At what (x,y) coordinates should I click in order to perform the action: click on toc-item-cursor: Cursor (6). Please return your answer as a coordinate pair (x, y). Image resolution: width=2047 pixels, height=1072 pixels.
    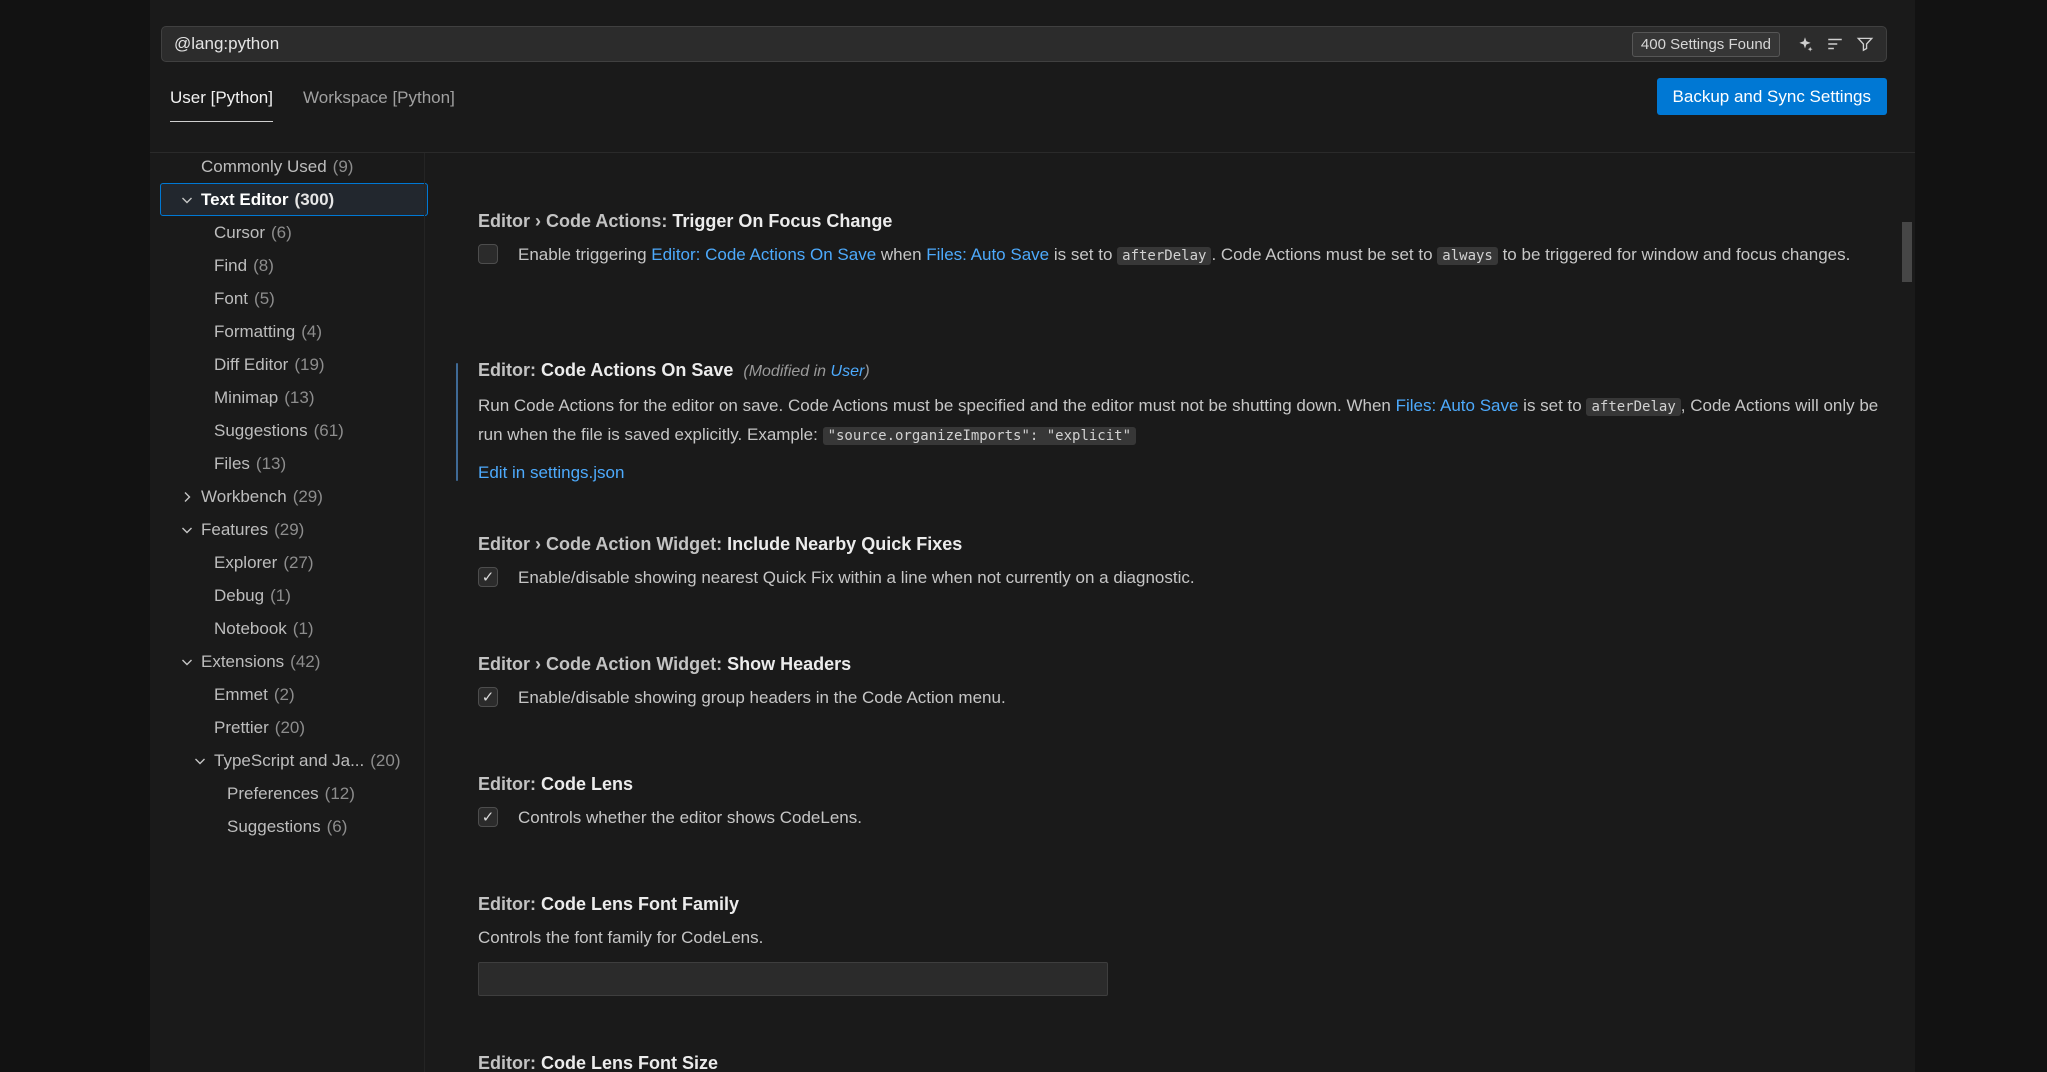
    Looking at the image, I should click on (294, 232).